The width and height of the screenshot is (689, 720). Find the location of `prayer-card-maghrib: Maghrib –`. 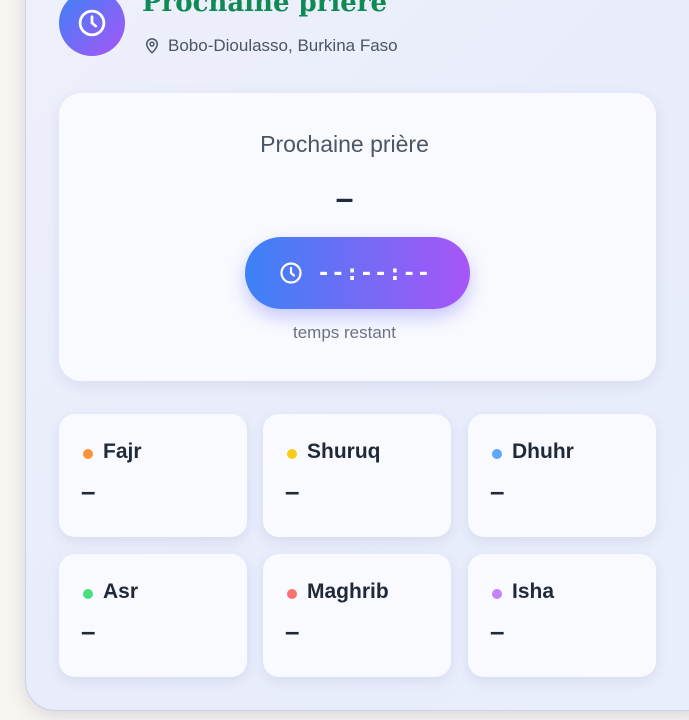

prayer-card-maghrib: Maghrib – is located at coordinates (357, 615).